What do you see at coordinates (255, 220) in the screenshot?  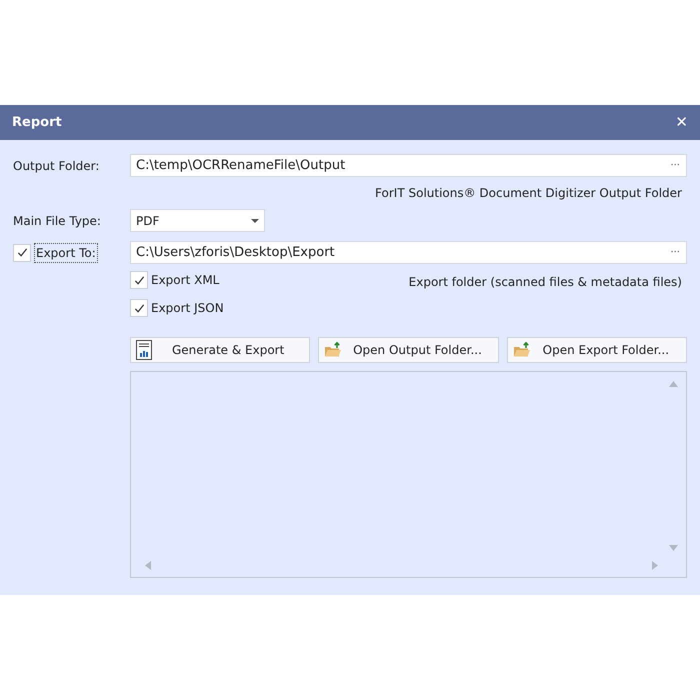 I see `dropdown-arrow-icon` at bounding box center [255, 220].